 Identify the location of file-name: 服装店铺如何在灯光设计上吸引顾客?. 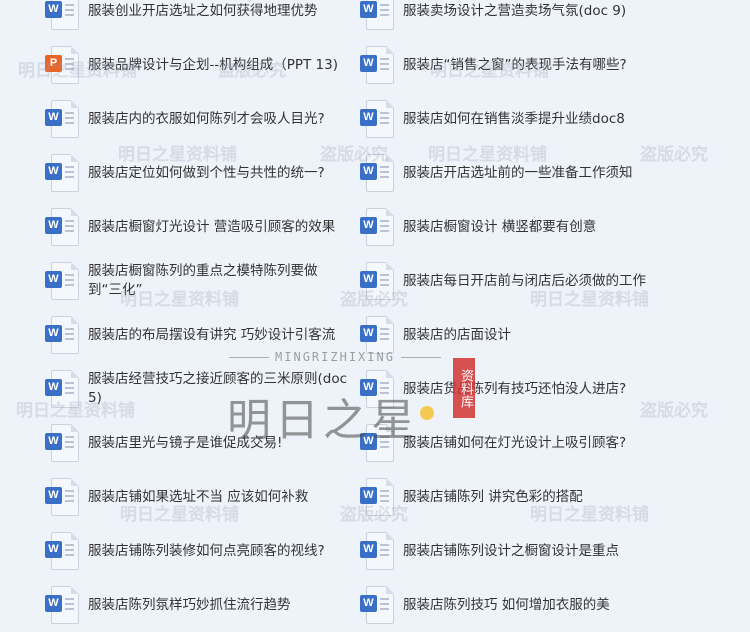
(515, 442).